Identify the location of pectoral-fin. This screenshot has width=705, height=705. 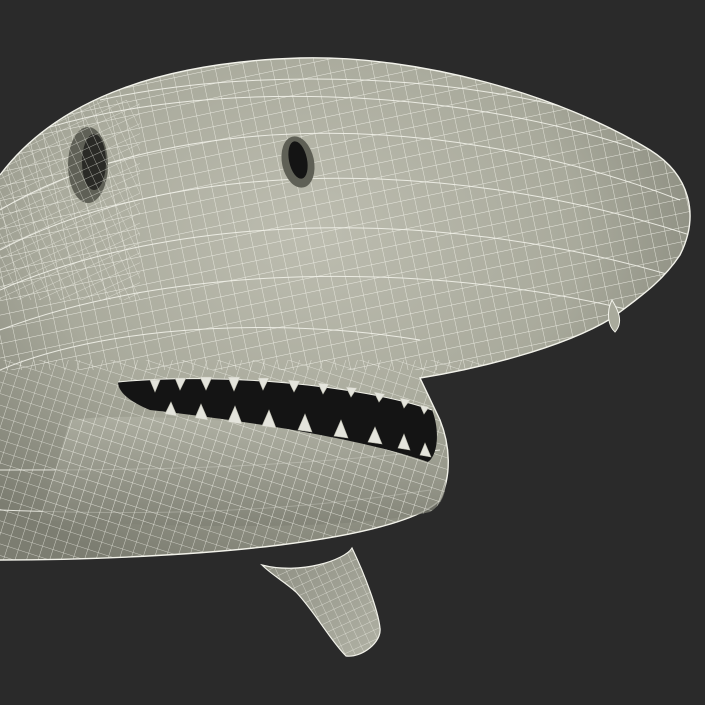
(320, 601).